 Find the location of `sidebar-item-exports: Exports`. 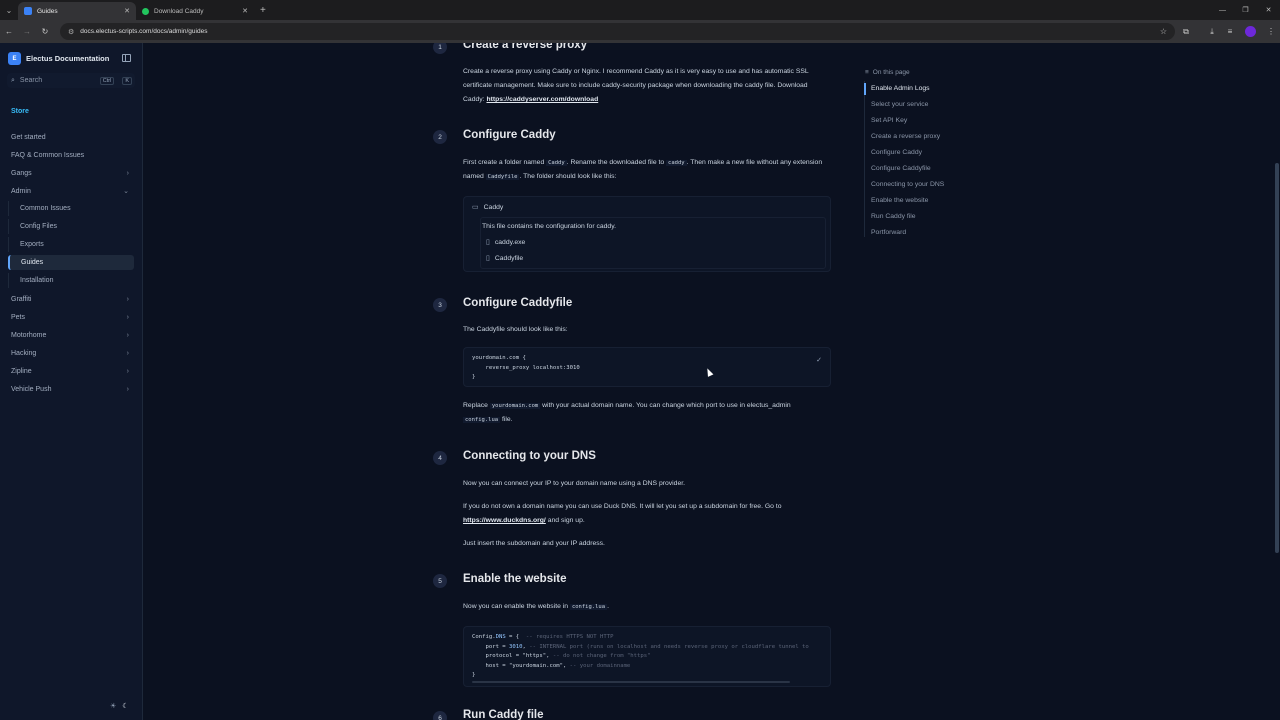

sidebar-item-exports: Exports is located at coordinates (71, 244).